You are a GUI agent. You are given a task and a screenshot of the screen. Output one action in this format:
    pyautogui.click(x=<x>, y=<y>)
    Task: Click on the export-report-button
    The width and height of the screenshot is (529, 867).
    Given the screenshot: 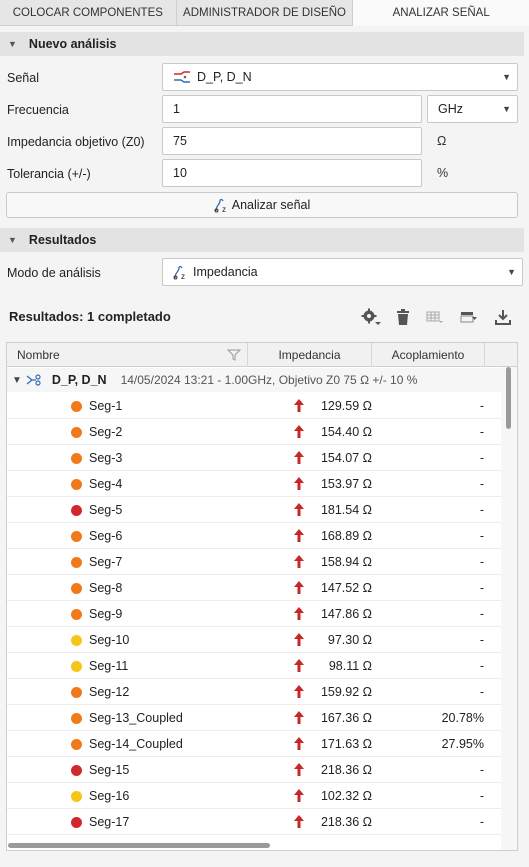 What is the action you would take?
    pyautogui.click(x=469, y=317)
    